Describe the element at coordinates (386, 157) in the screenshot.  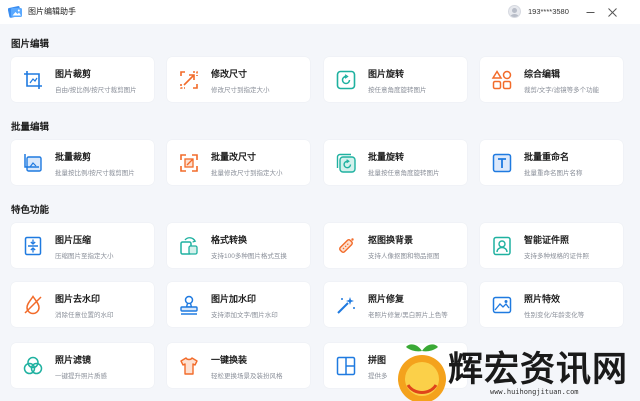
I see `card-title: 批量旋转` at that location.